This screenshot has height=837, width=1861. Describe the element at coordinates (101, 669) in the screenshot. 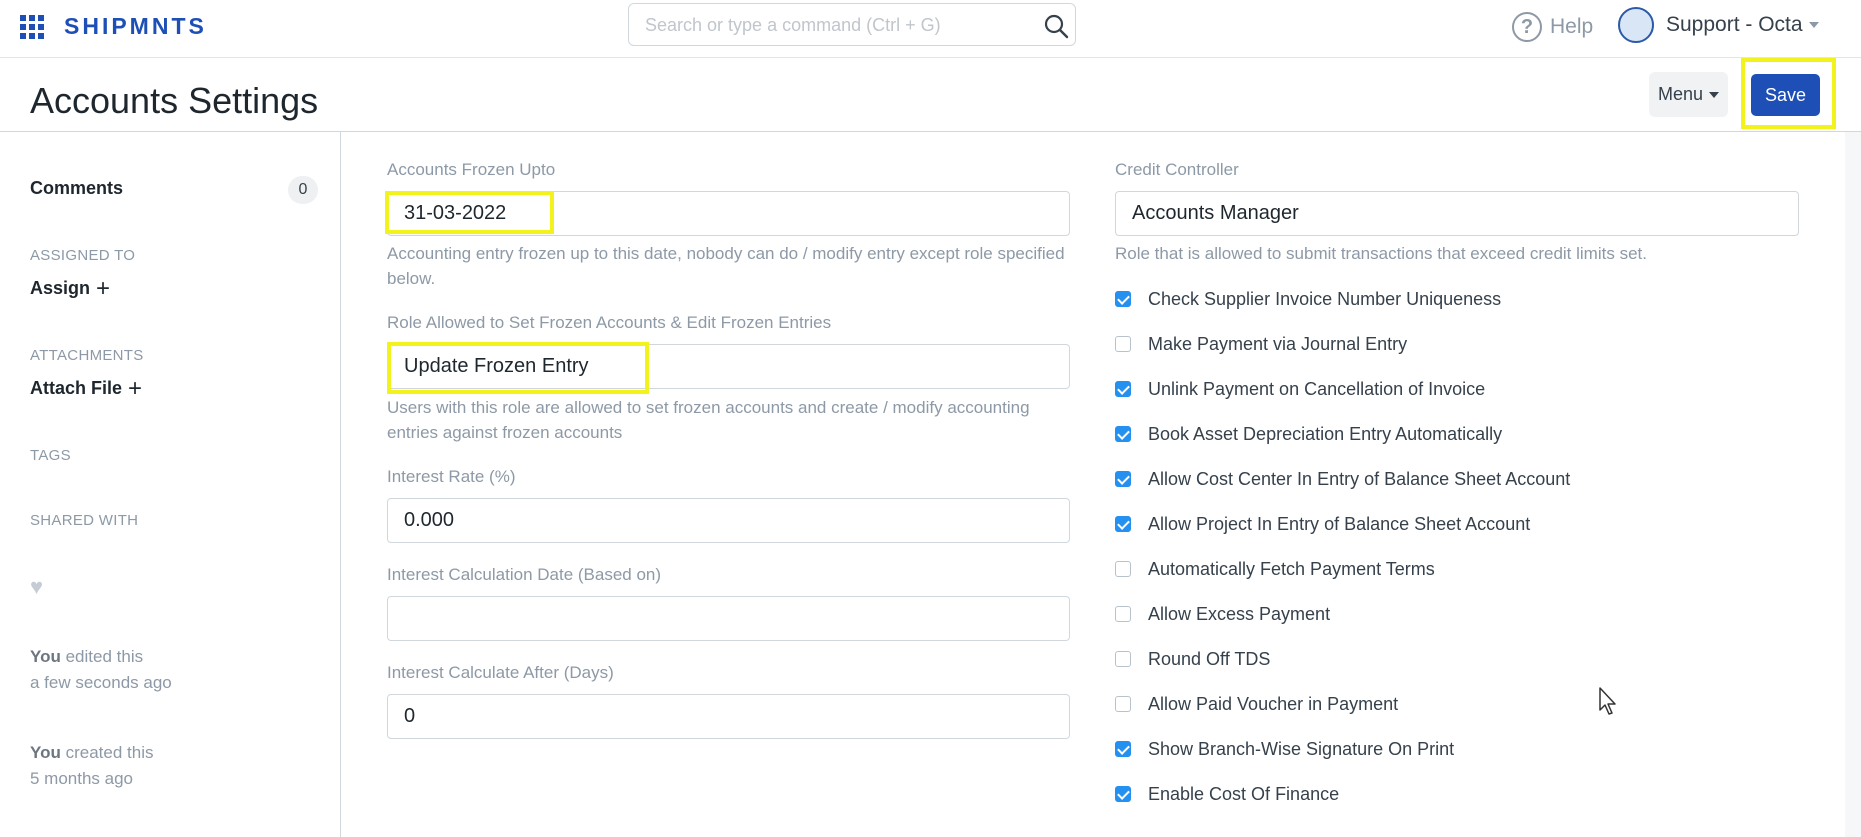

I see `activity-item: You edited this a few seconds ago` at that location.